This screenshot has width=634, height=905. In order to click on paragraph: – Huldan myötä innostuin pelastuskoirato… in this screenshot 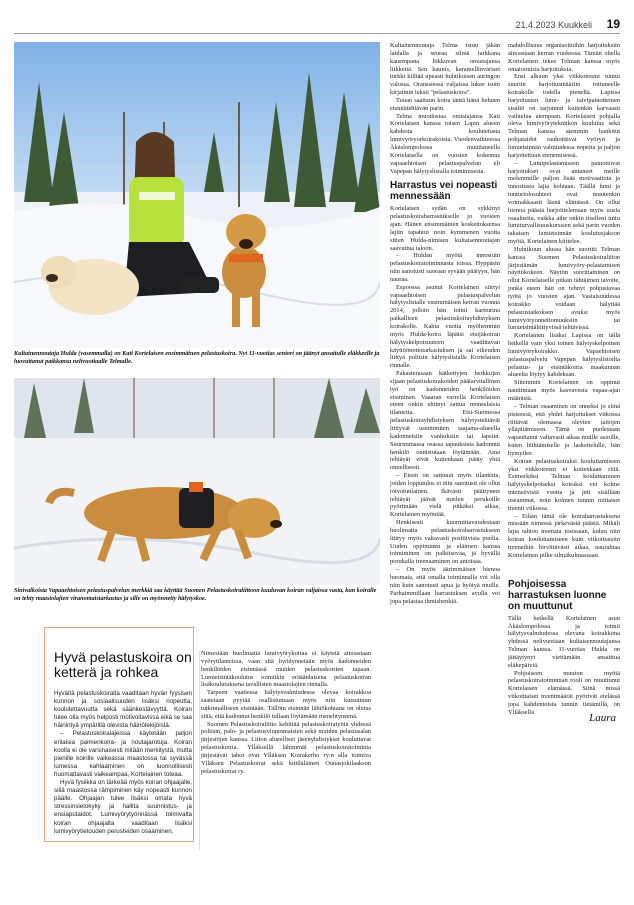, I will do `click(445, 267)`.